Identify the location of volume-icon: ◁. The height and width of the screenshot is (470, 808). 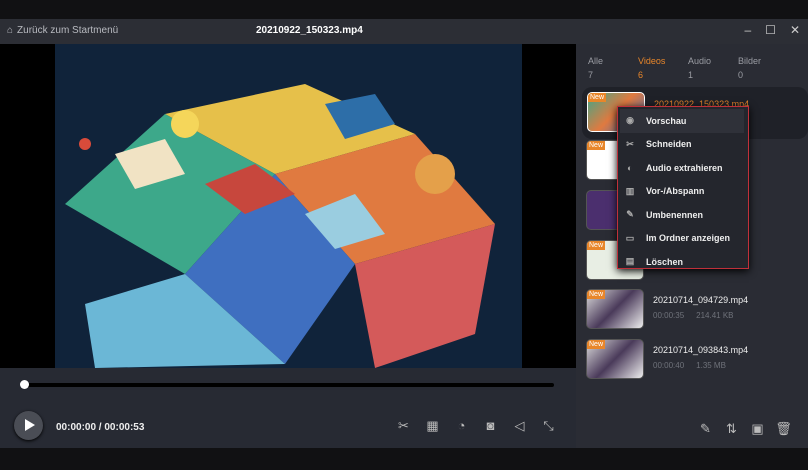
(519, 425).